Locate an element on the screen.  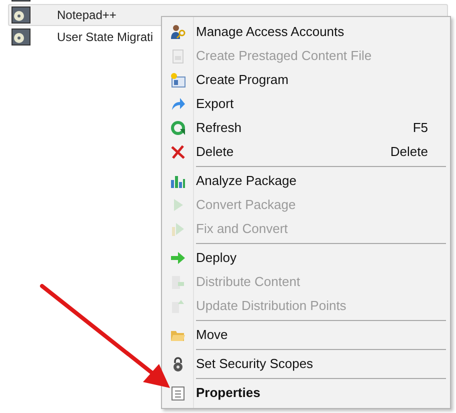
item-name: Notepad++ is located at coordinates (86, 15).